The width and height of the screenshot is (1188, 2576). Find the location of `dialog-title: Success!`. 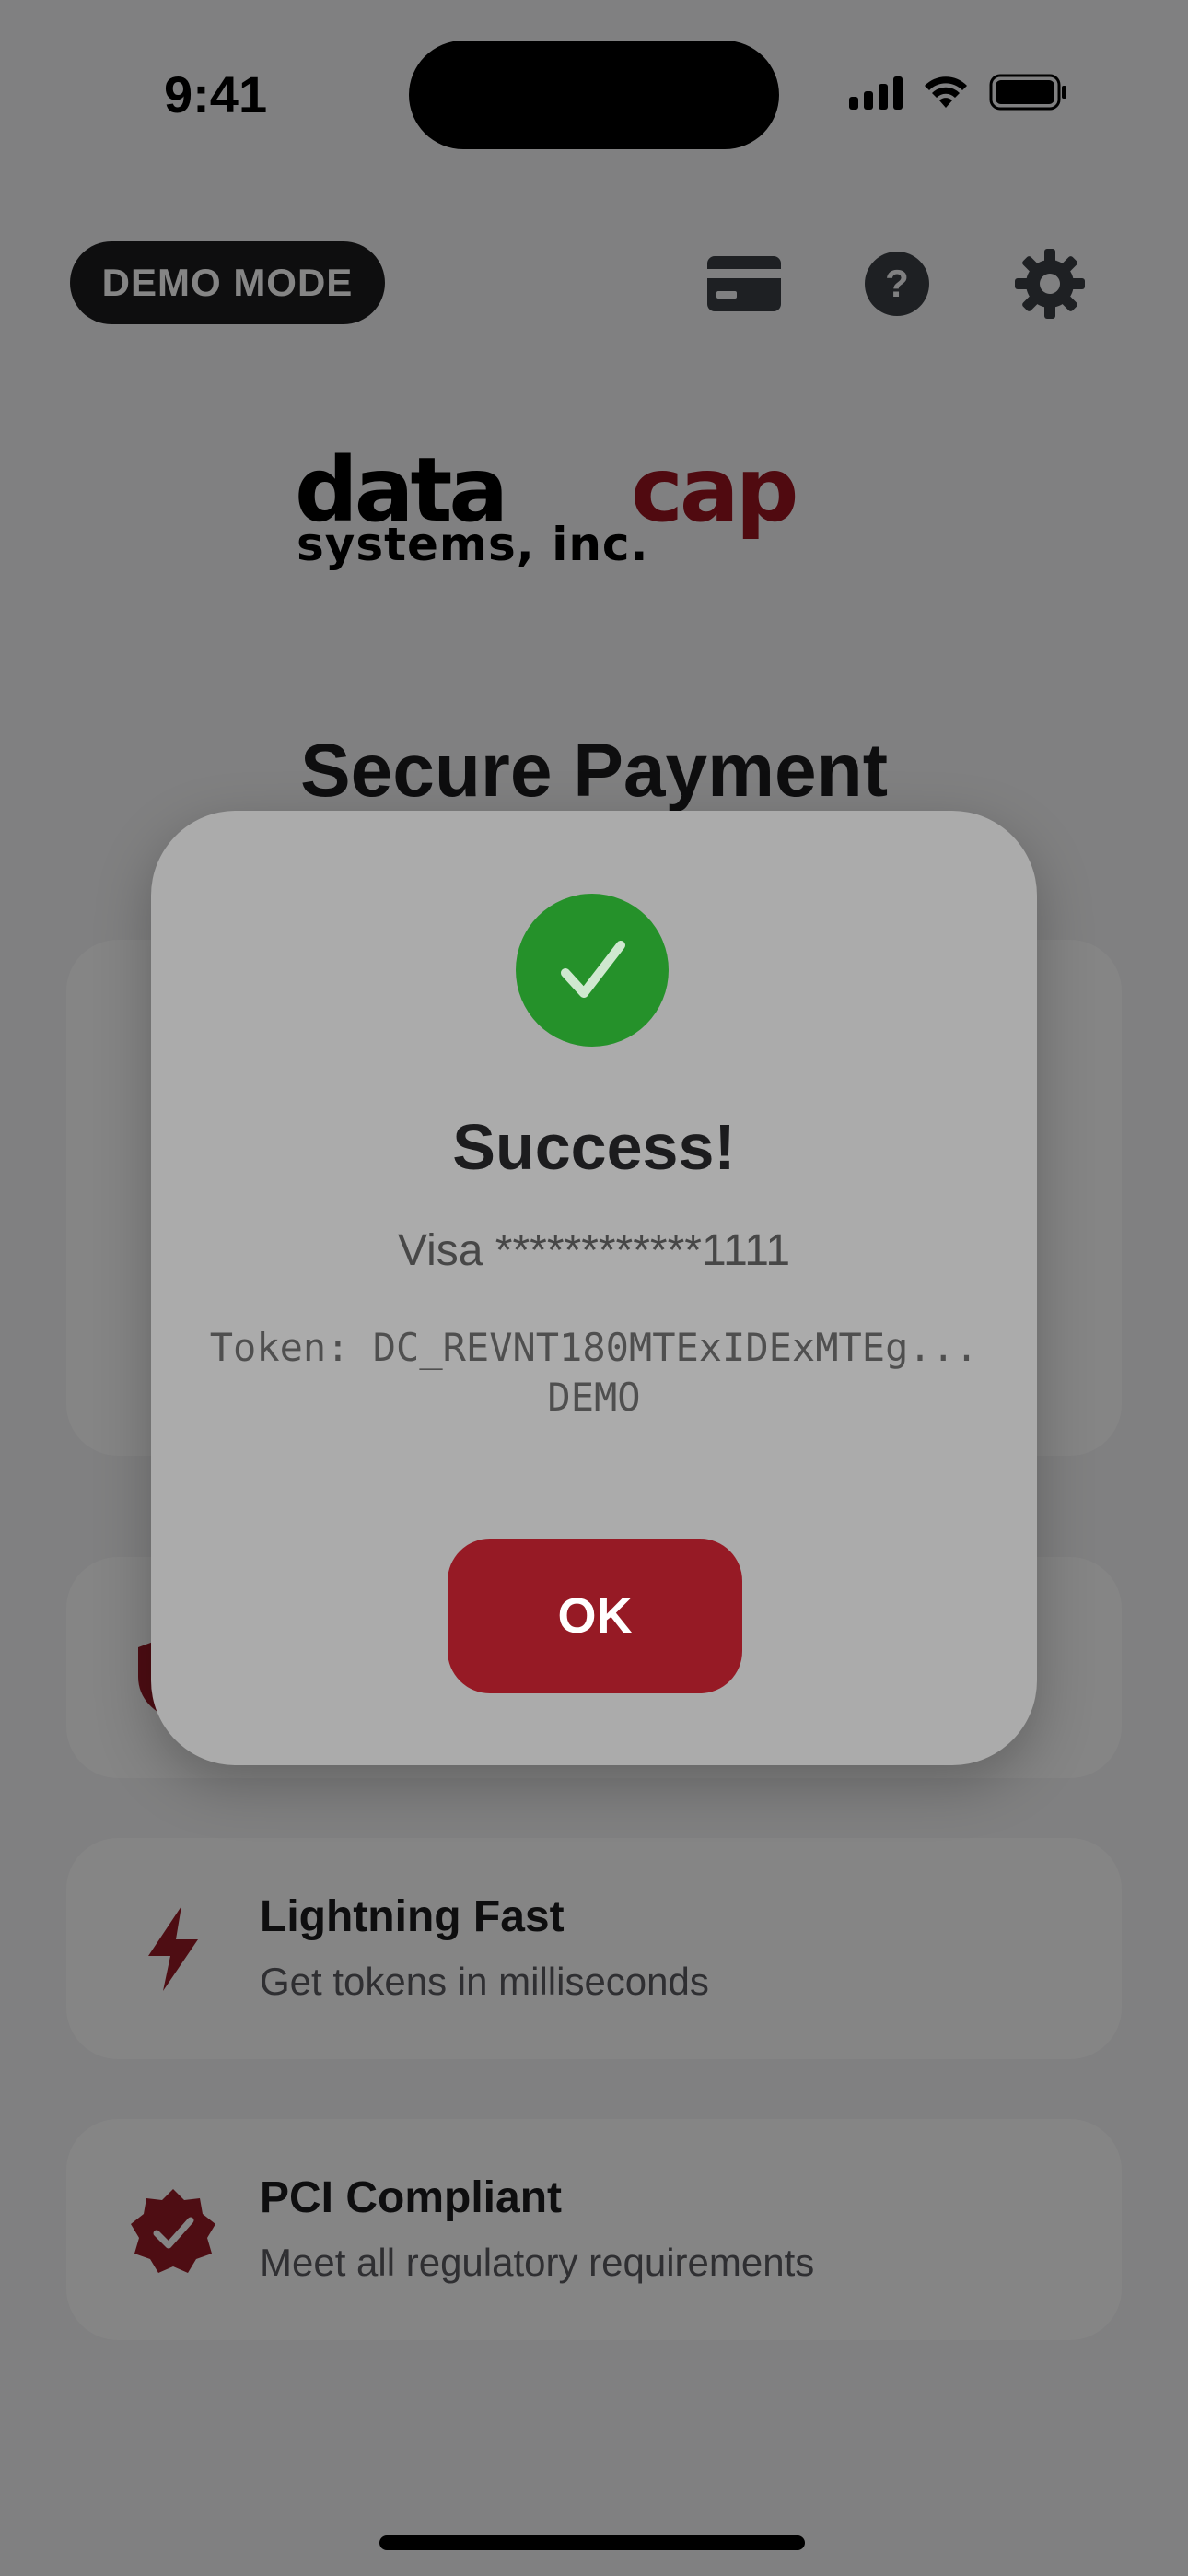

dialog-title: Success! is located at coordinates (594, 1147).